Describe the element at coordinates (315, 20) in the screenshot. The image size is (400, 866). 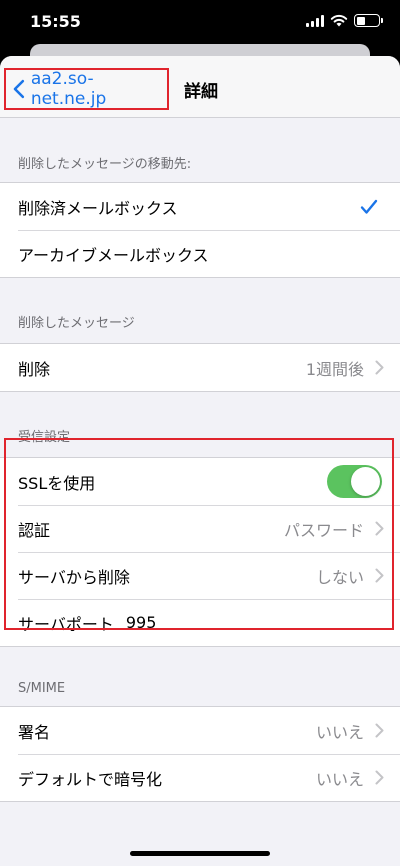
I see `signal-icon` at that location.